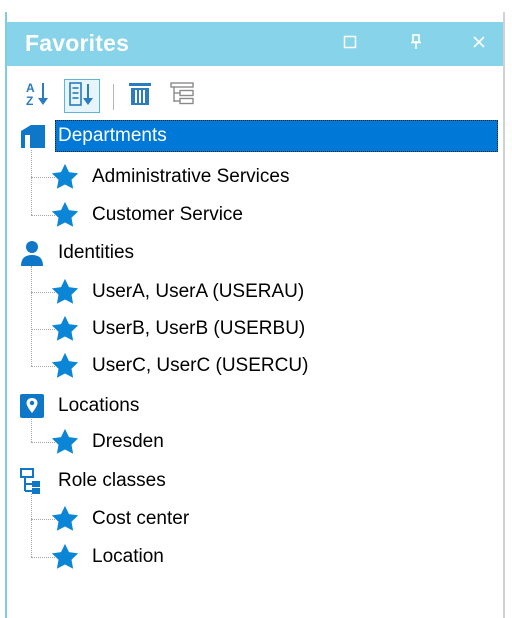  Describe the element at coordinates (32, 406) in the screenshot. I see `location-pin-icon` at that location.